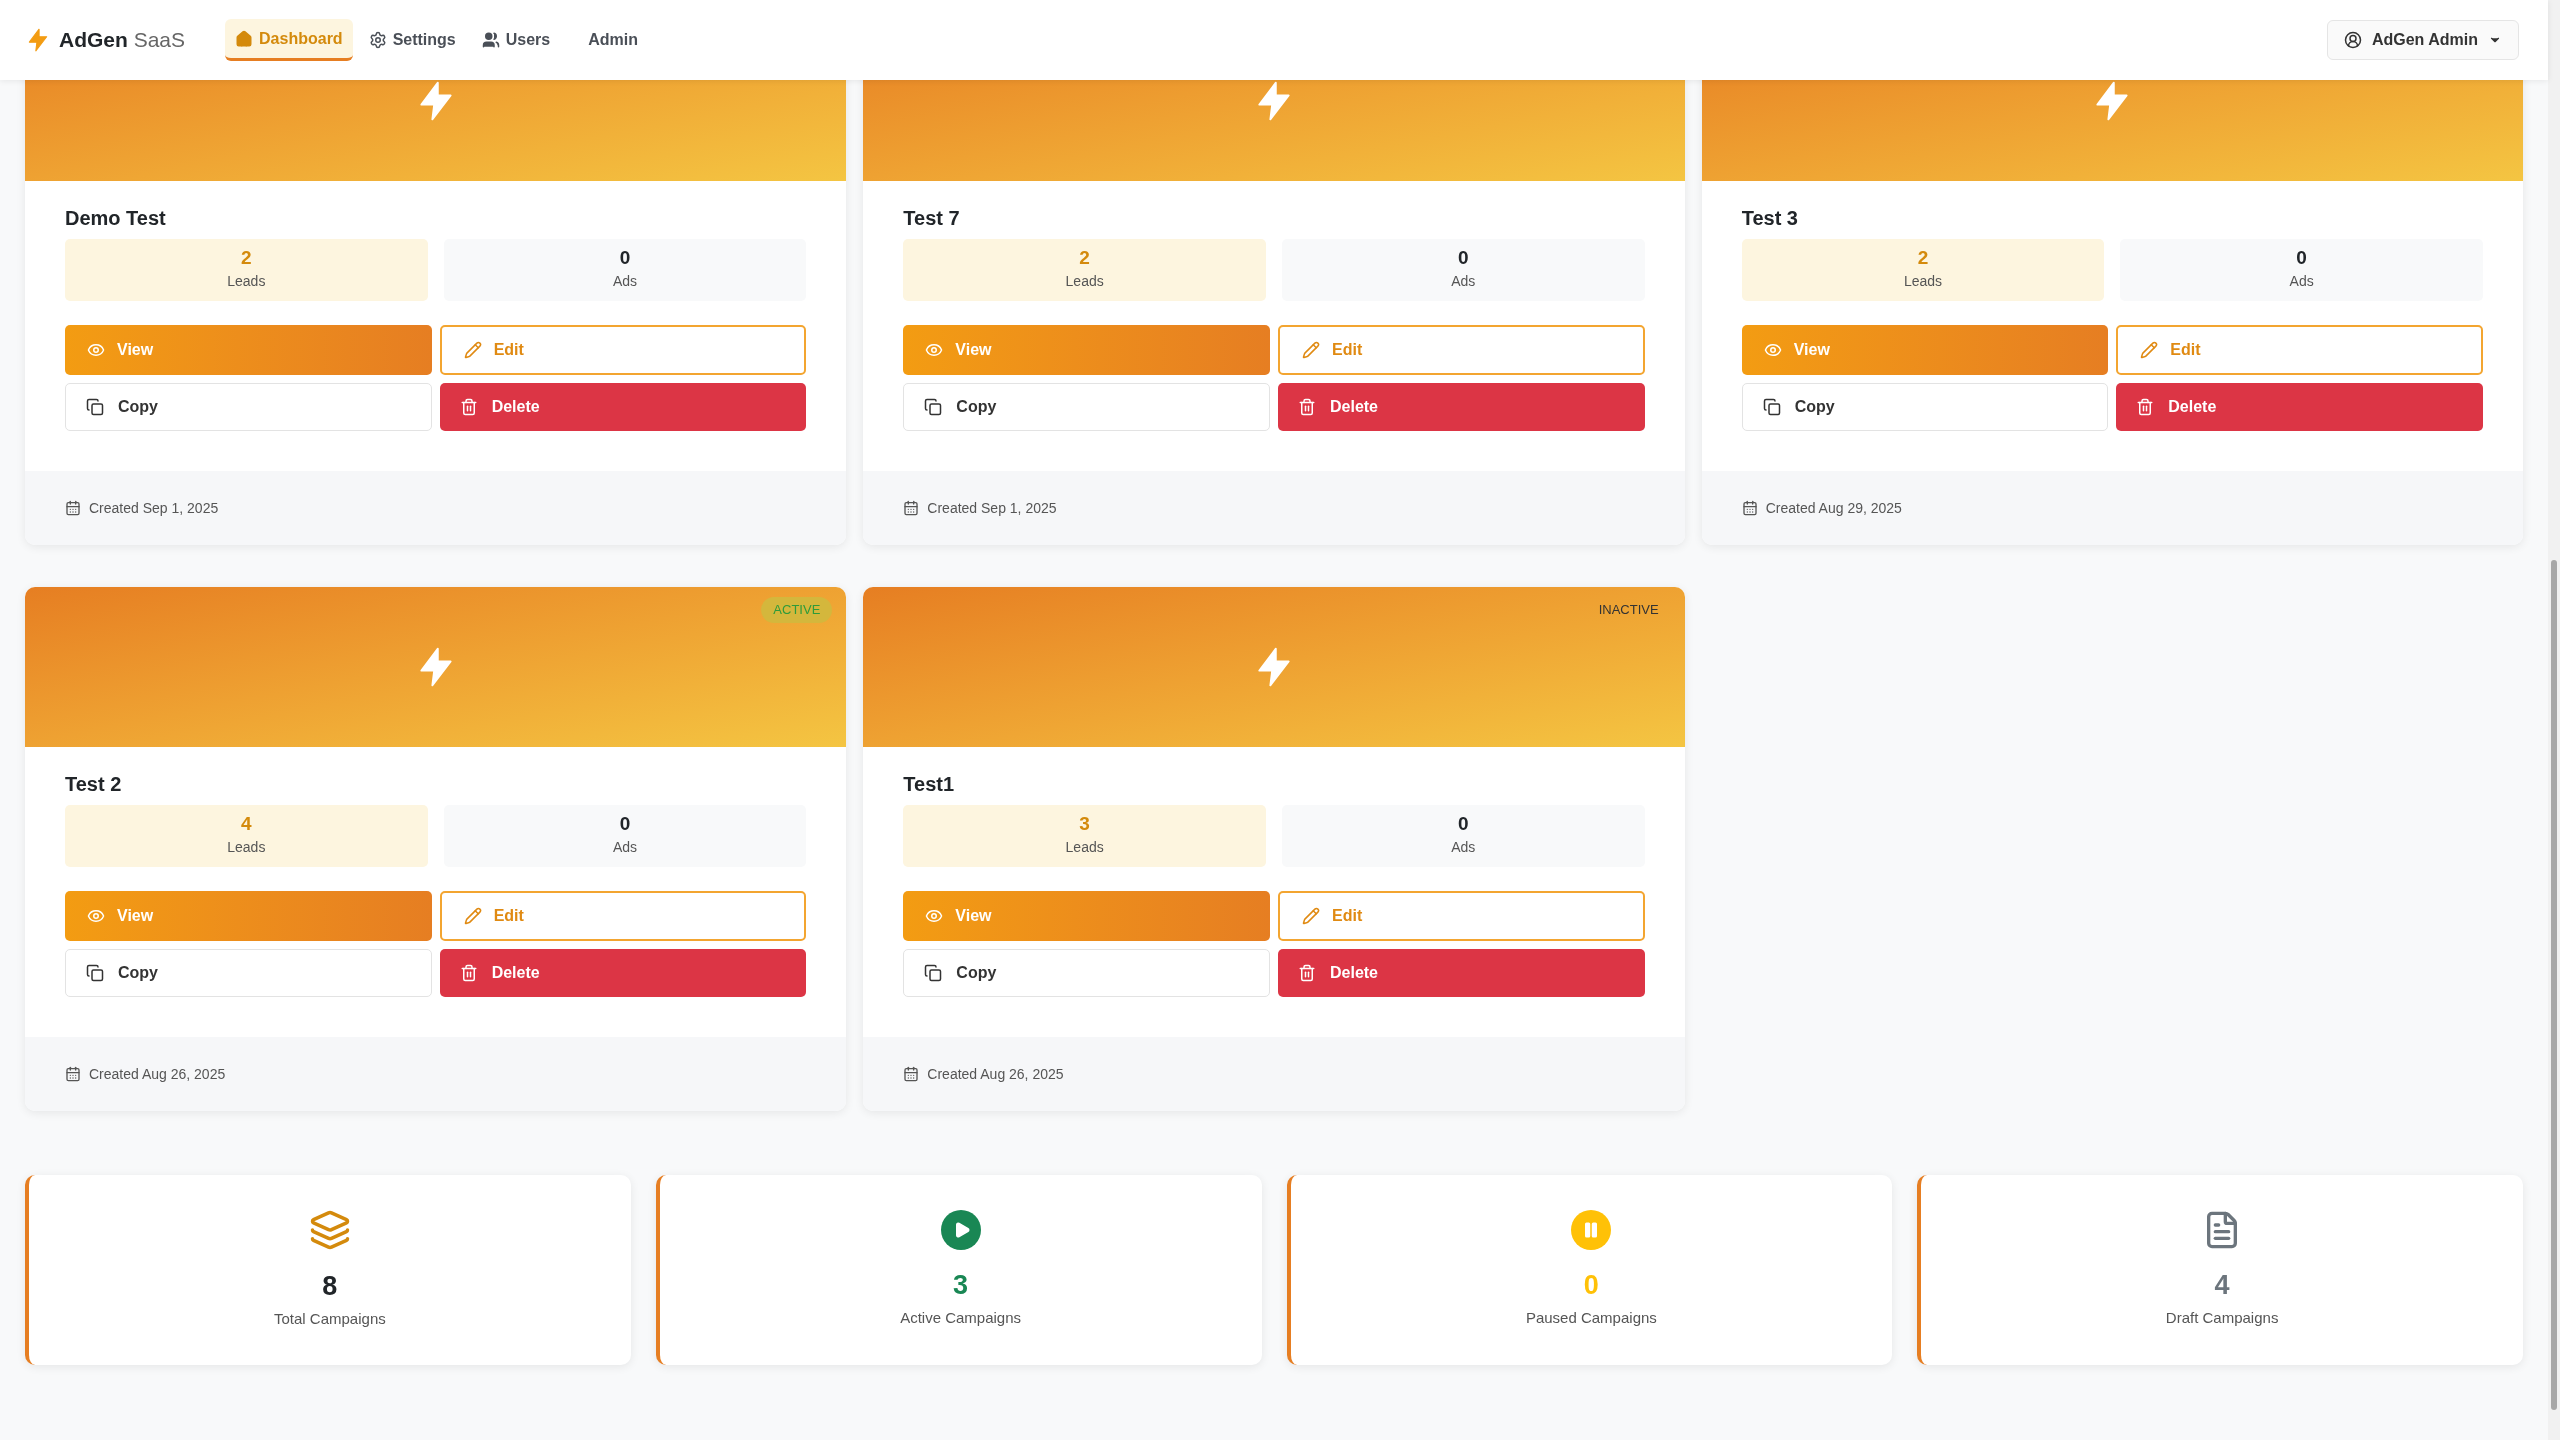 The image size is (2560, 1440). What do you see at coordinates (929, 784) in the screenshot?
I see `campaign-title: Test1` at bounding box center [929, 784].